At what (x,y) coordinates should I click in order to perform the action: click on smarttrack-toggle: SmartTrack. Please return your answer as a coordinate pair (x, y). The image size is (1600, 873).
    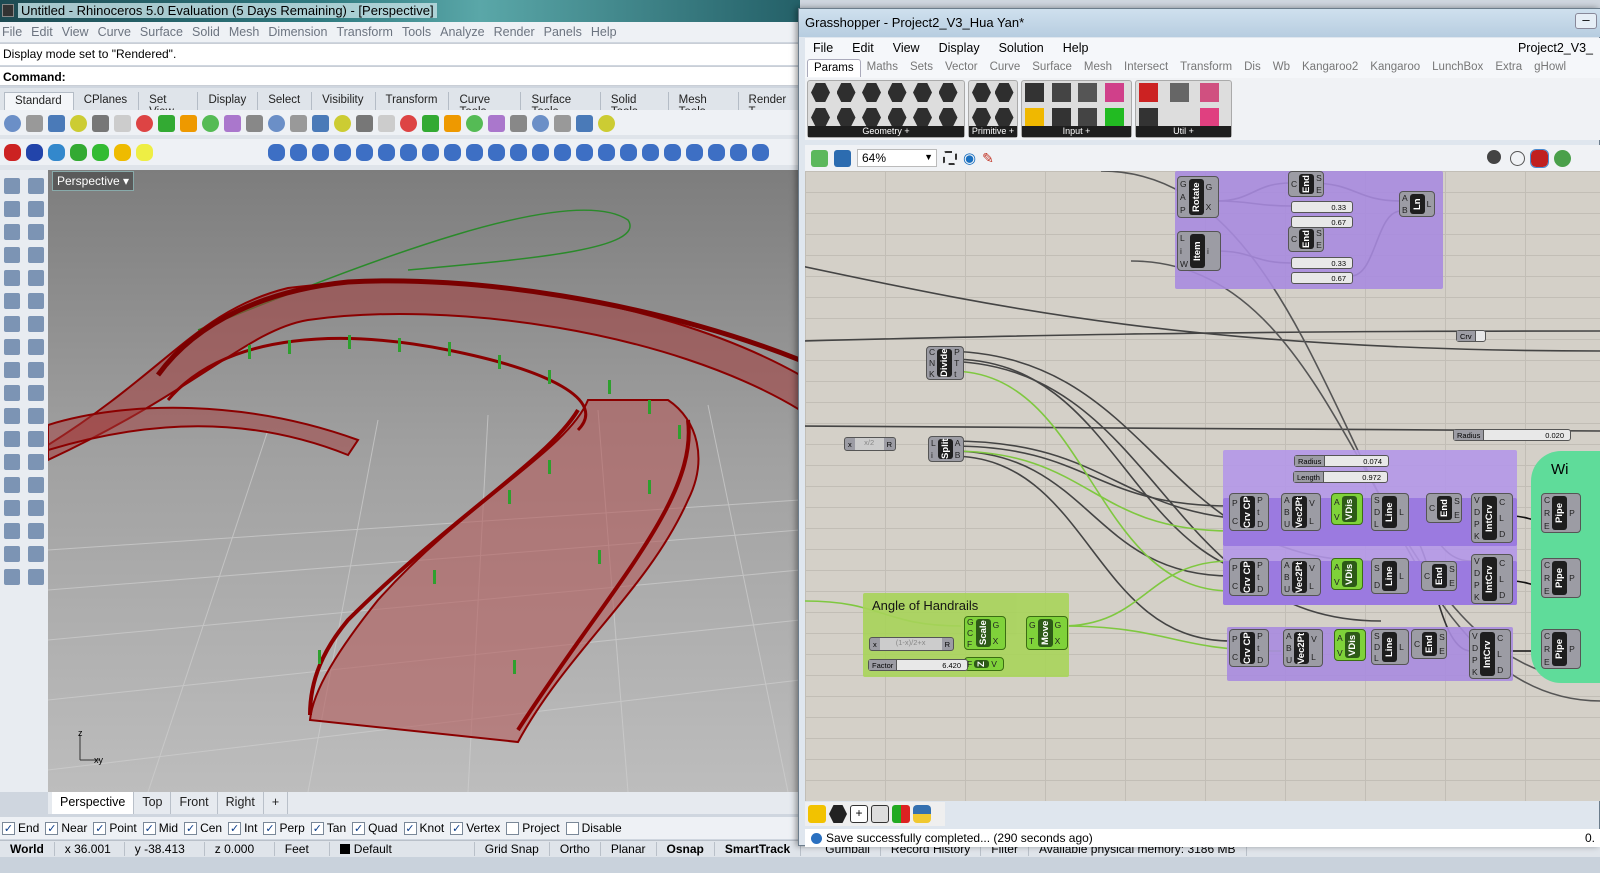
    Looking at the image, I should click on (758, 849).